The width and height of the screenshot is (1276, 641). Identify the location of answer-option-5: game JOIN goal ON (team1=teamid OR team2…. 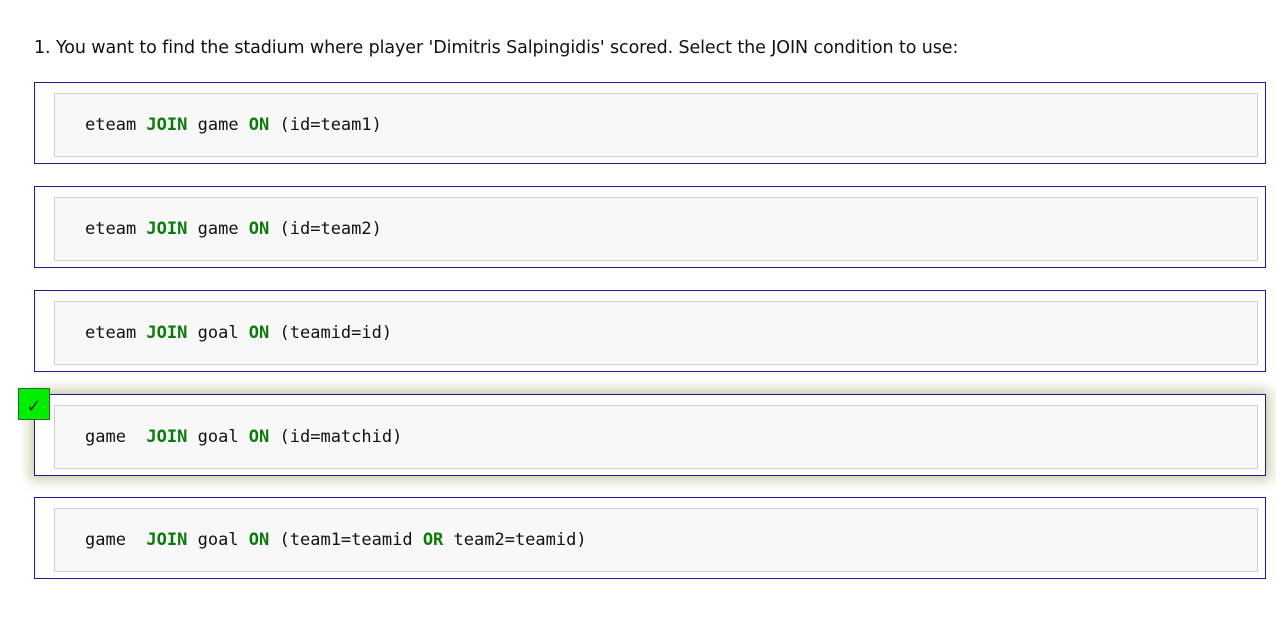
(650, 538).